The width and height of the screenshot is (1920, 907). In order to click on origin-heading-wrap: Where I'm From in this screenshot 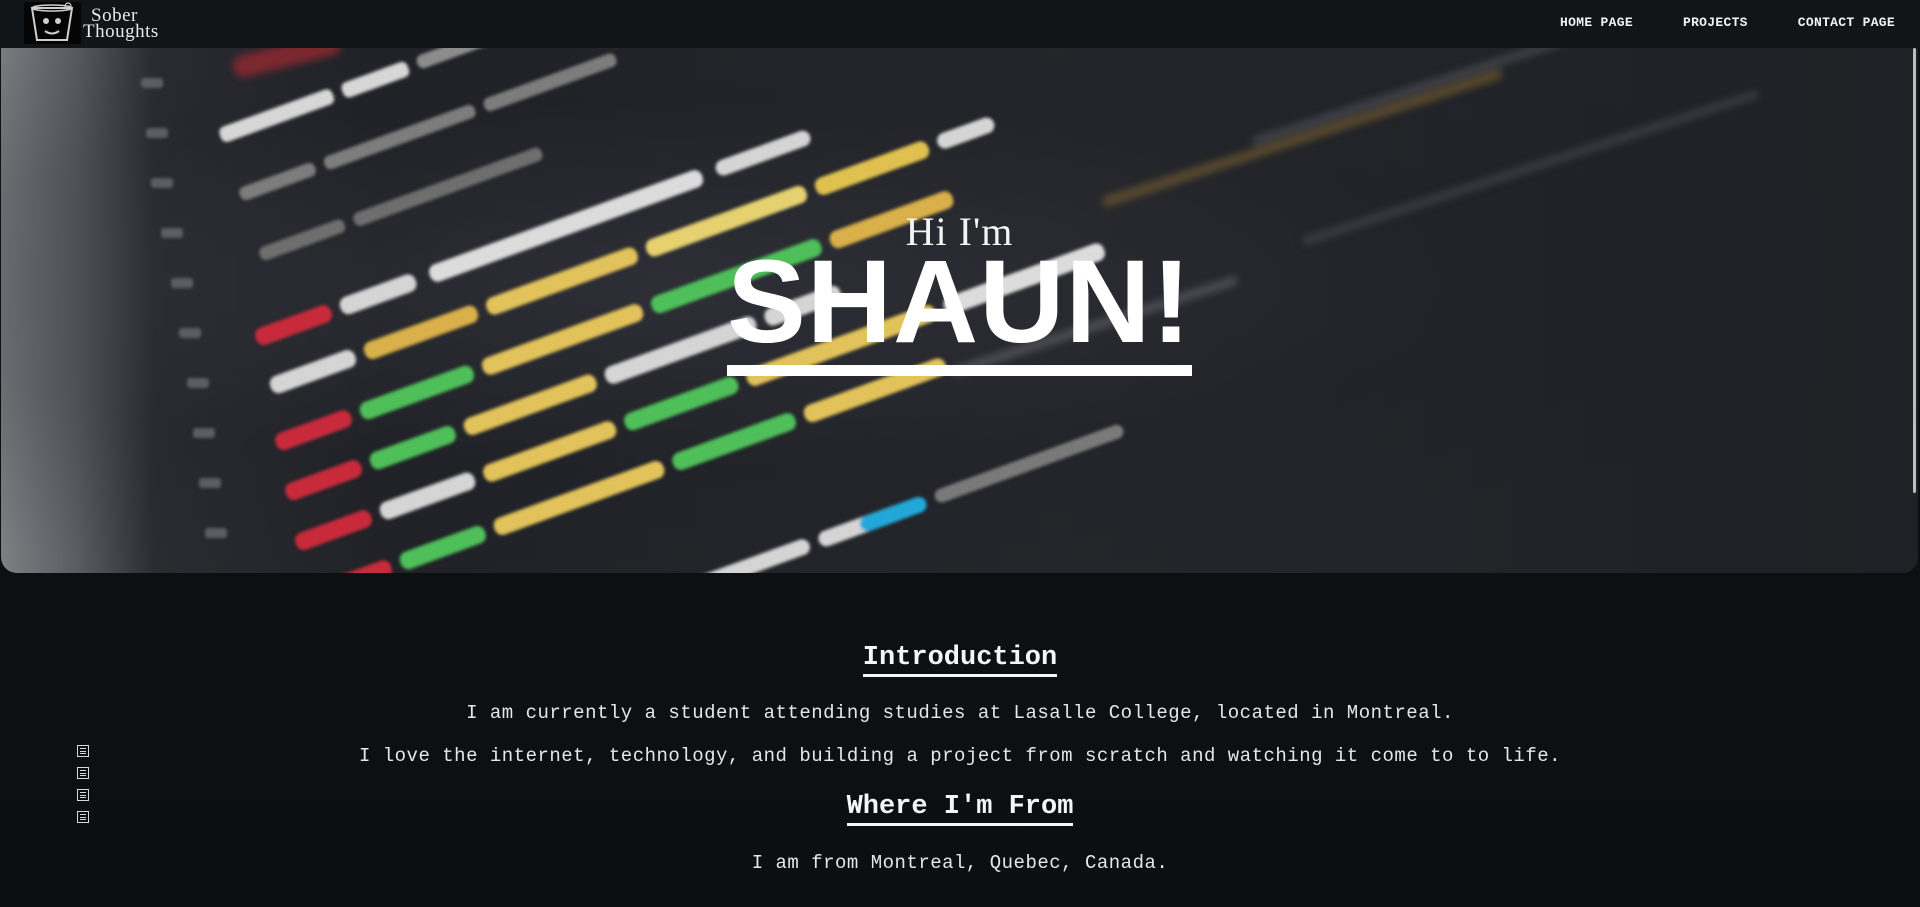, I will do `click(960, 809)`.